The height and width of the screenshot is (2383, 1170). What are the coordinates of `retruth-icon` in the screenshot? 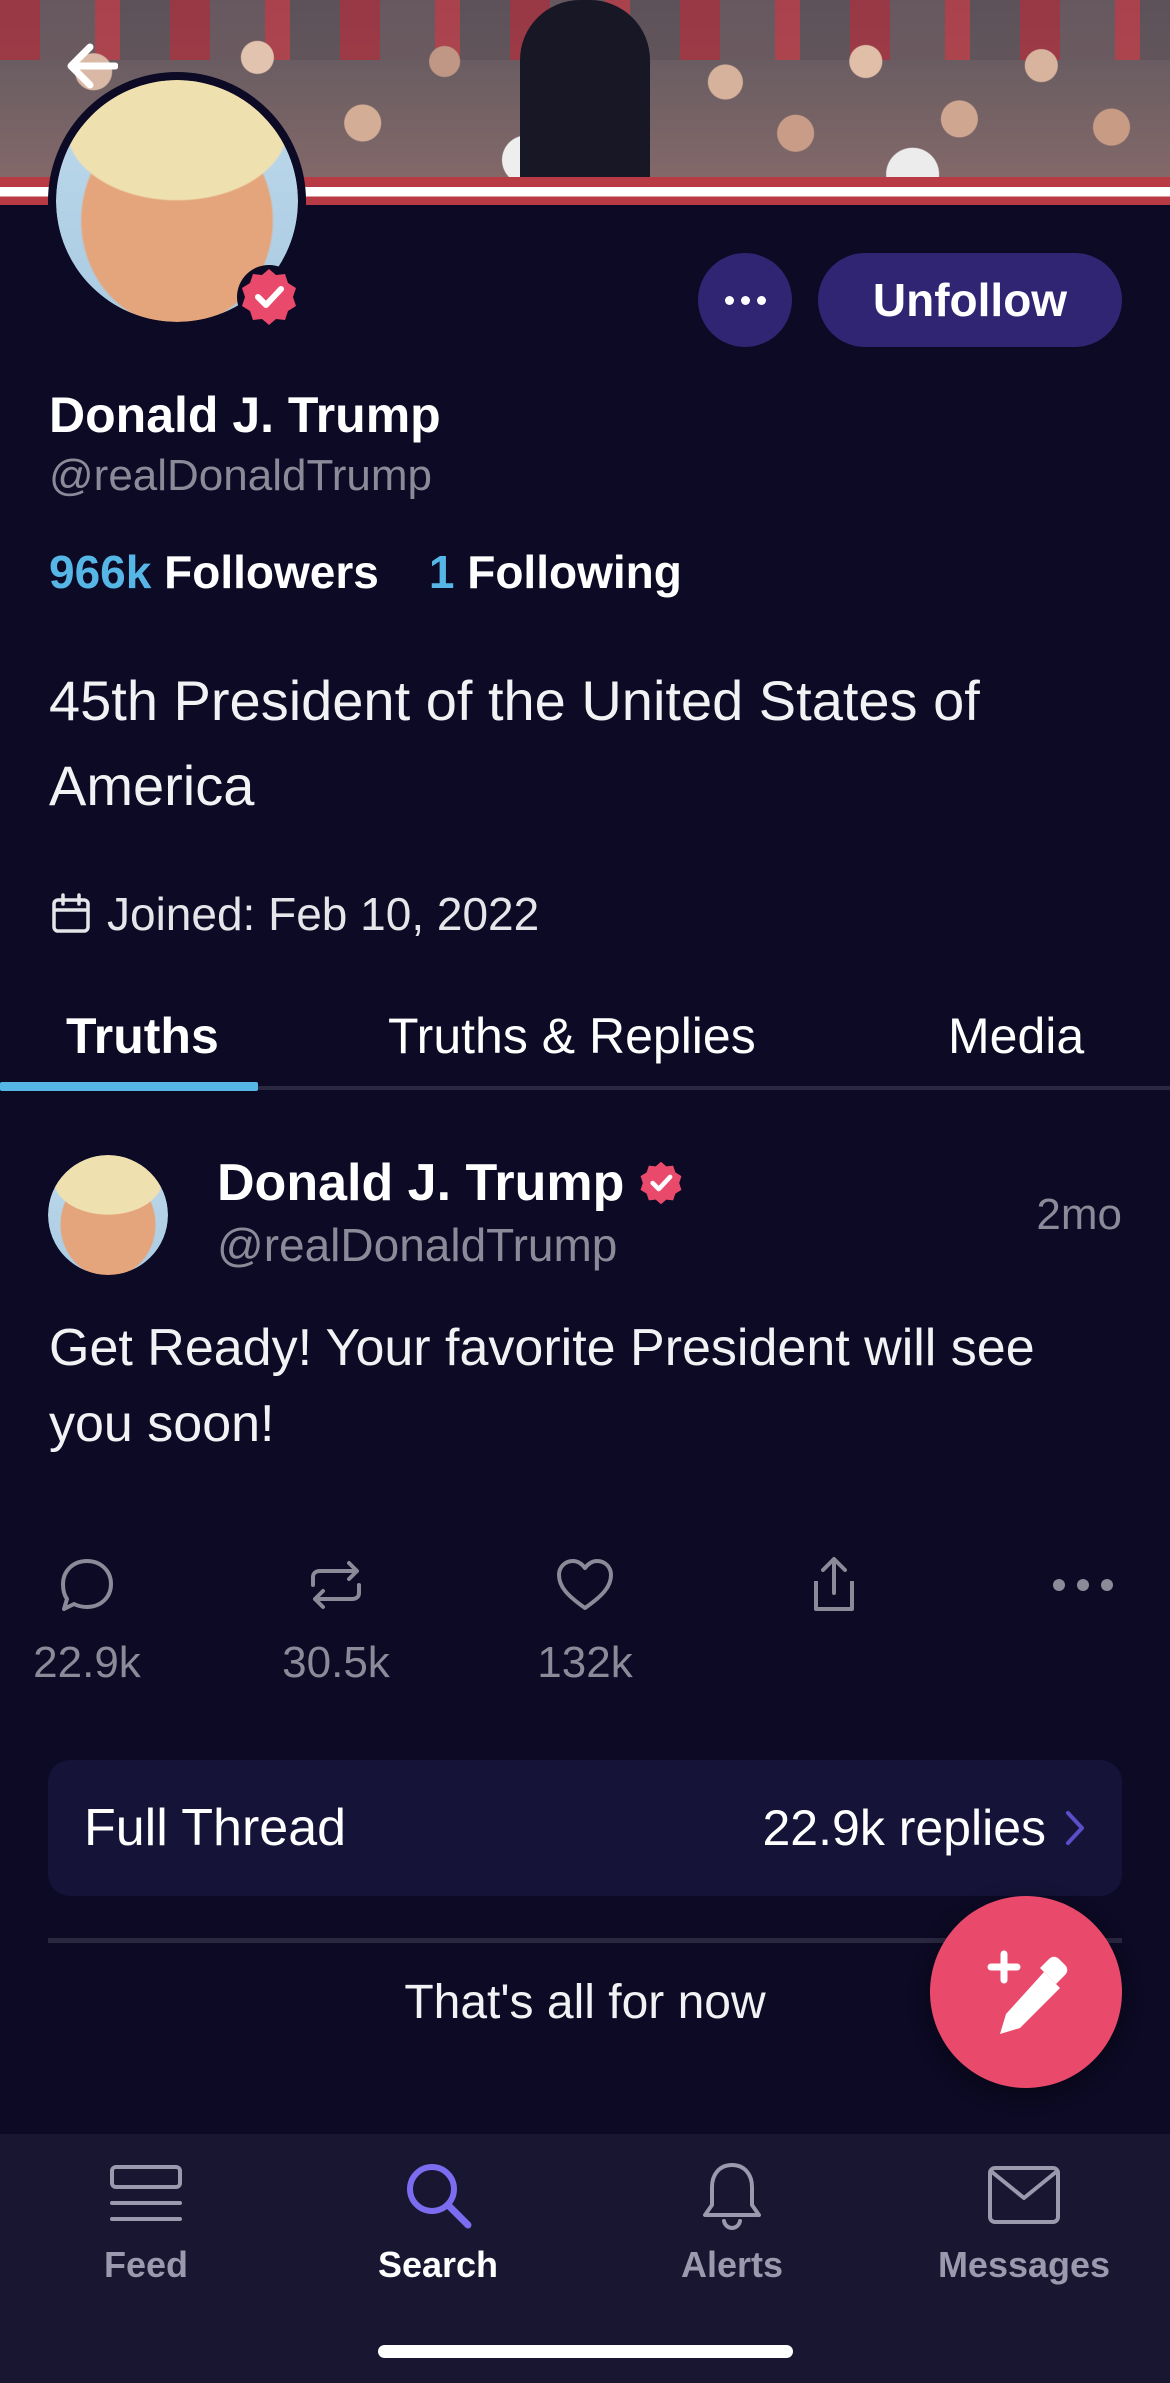 It's located at (336, 1585).